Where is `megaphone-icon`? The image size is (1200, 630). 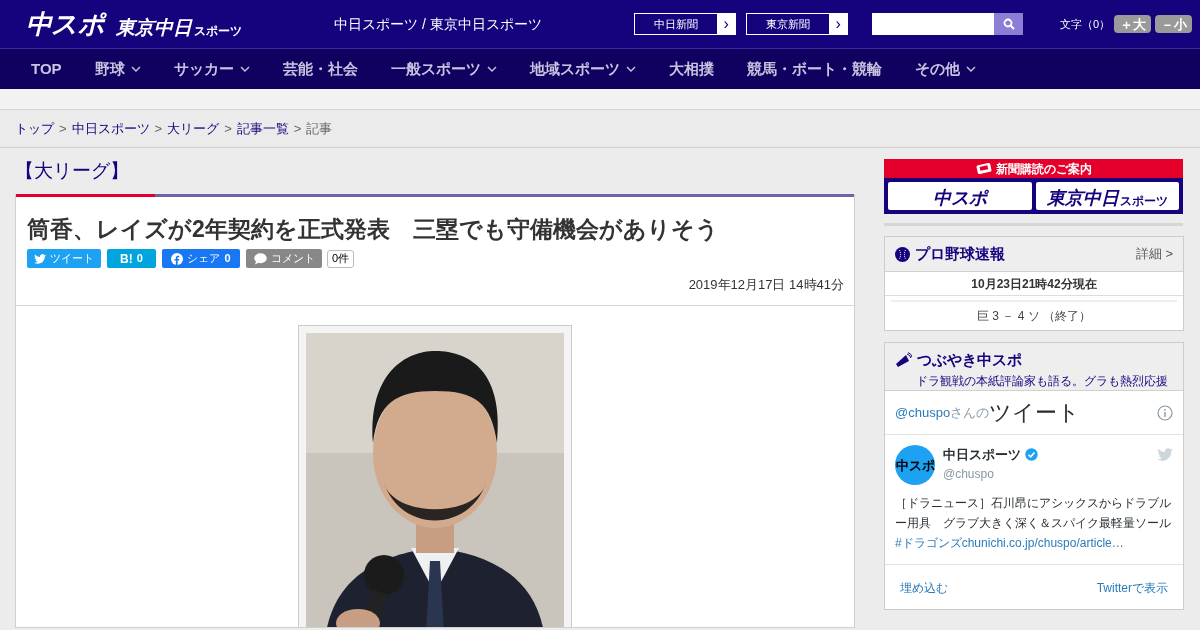
megaphone-icon is located at coordinates (903, 360).